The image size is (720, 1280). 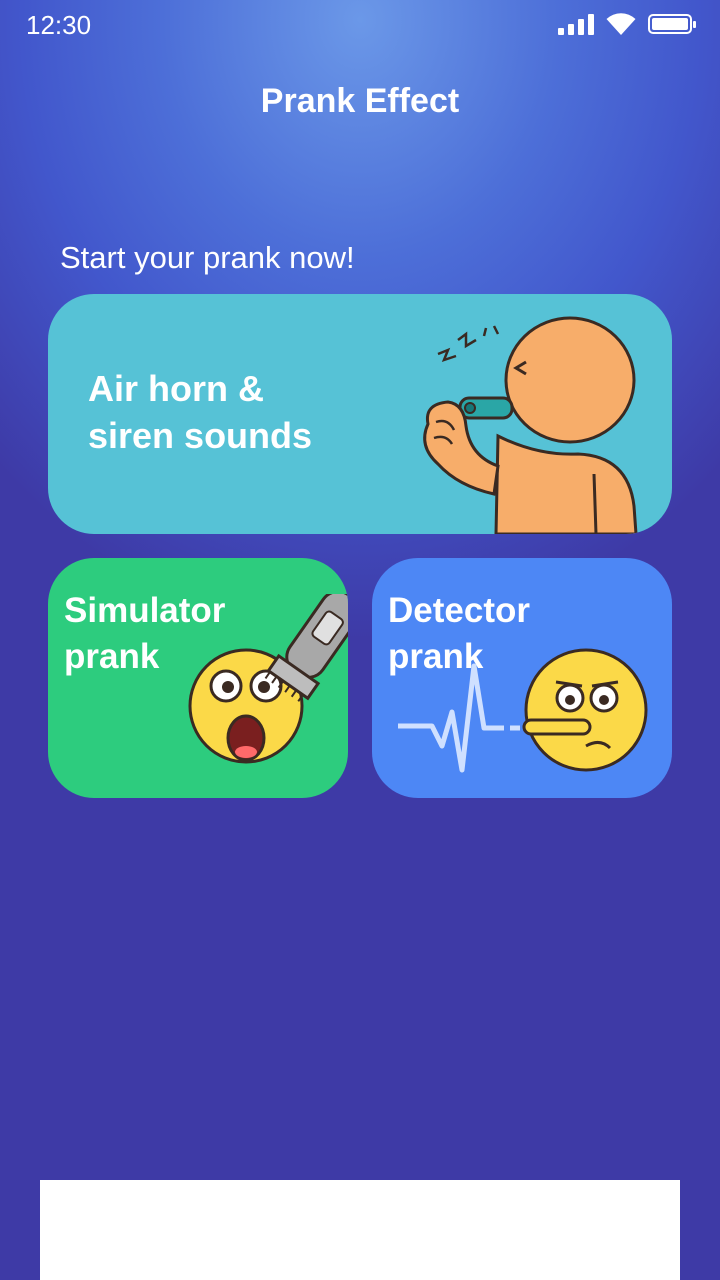 I want to click on wifi-icon, so click(x=621, y=24).